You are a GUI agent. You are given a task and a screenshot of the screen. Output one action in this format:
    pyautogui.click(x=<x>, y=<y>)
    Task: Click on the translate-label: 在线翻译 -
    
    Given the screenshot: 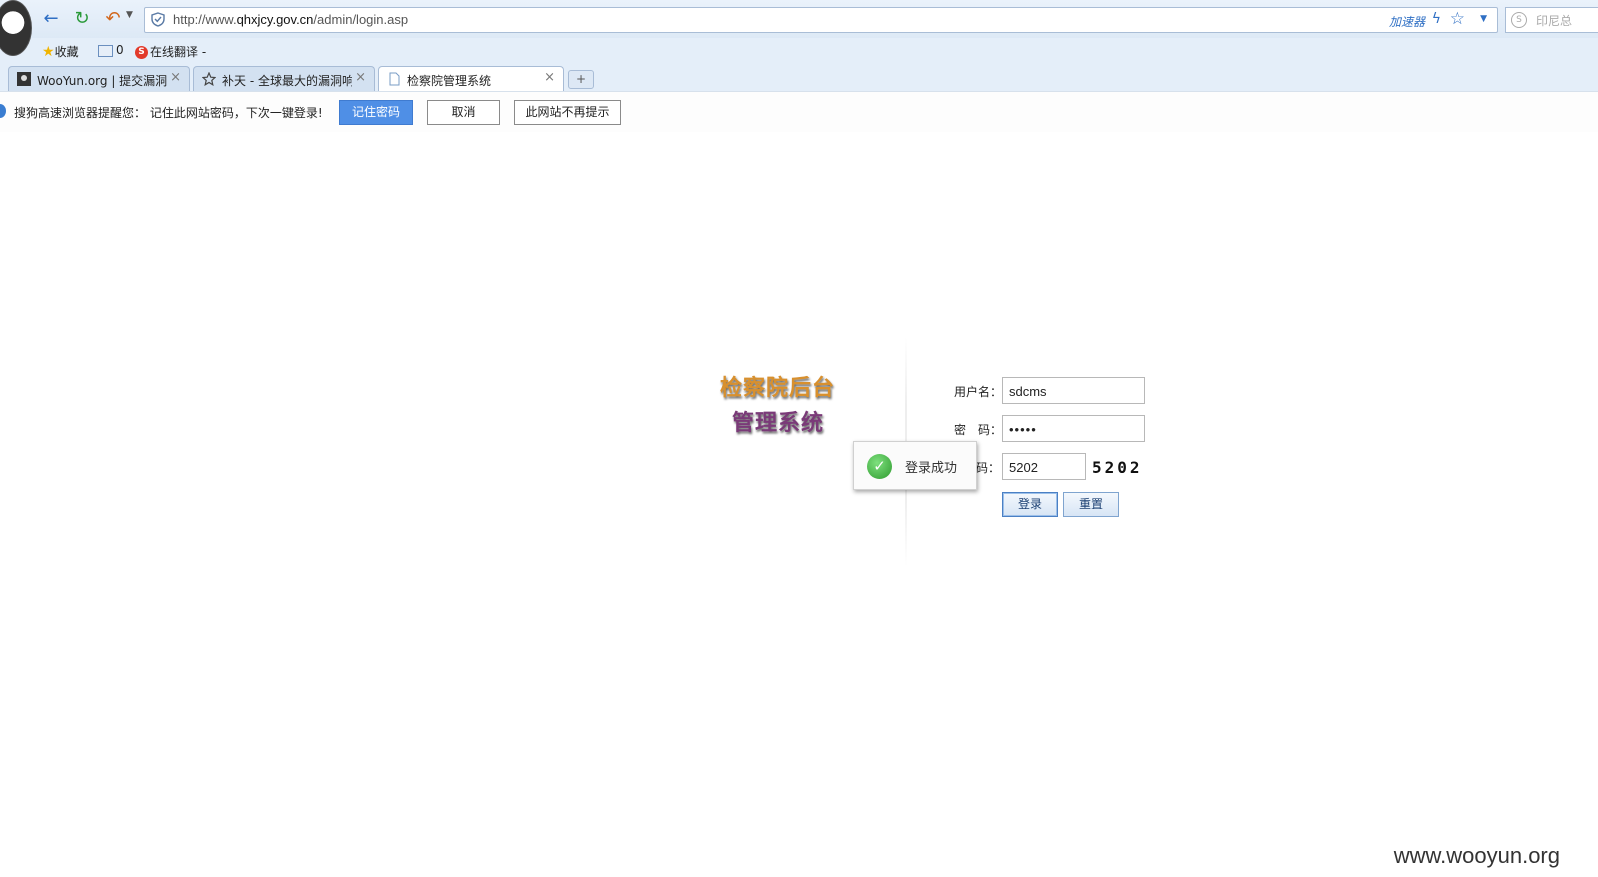 What is the action you would take?
    pyautogui.click(x=178, y=52)
    